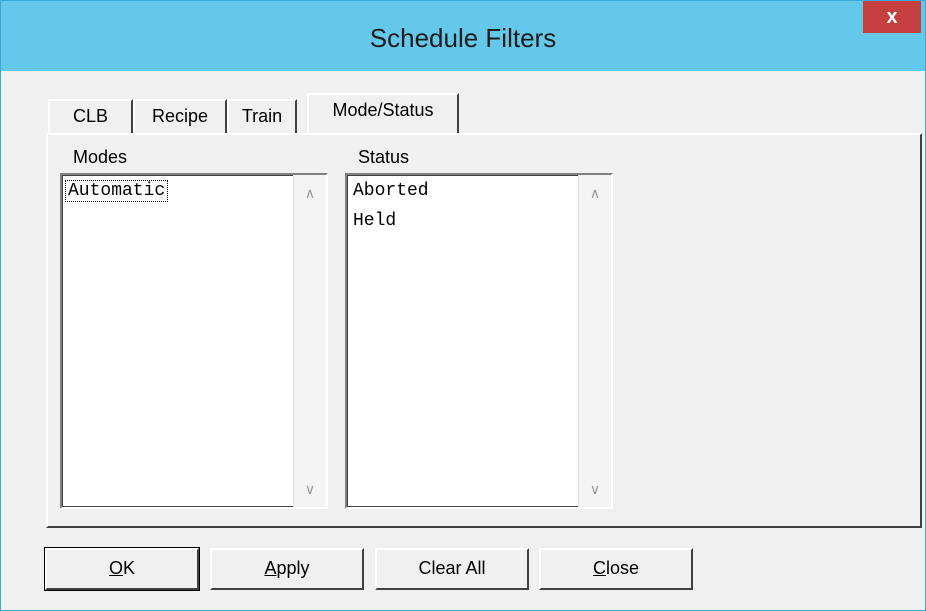 This screenshot has width=926, height=611. I want to click on status-item-aborted: Aborted, so click(391, 191).